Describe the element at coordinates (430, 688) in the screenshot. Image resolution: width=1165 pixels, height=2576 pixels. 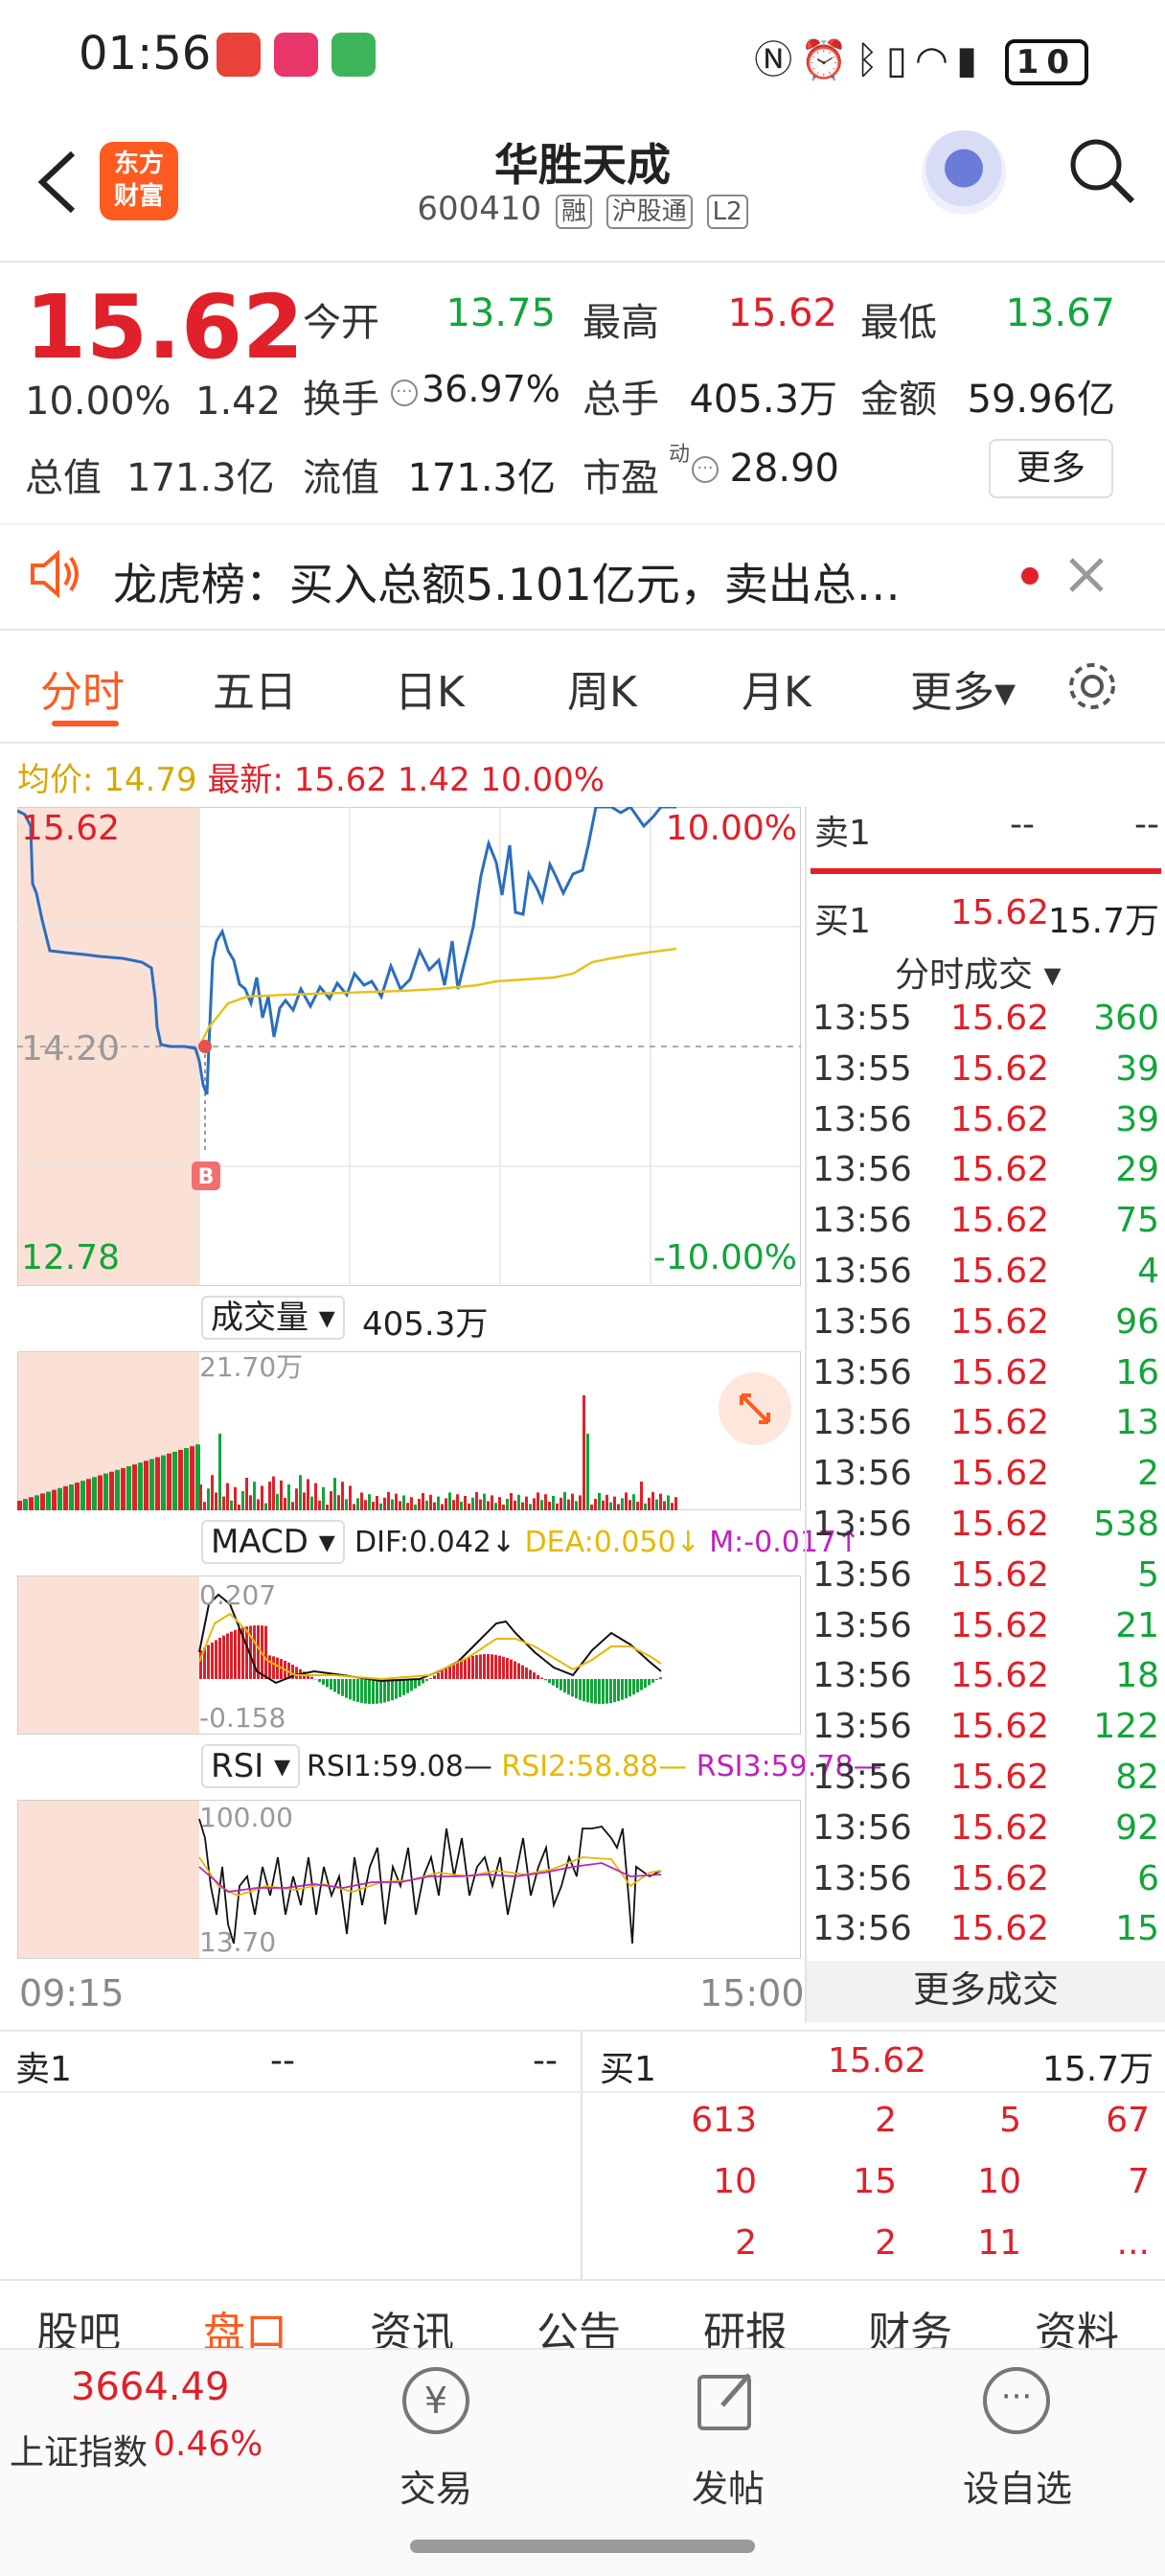
I see `tab-day-k: 日K` at that location.